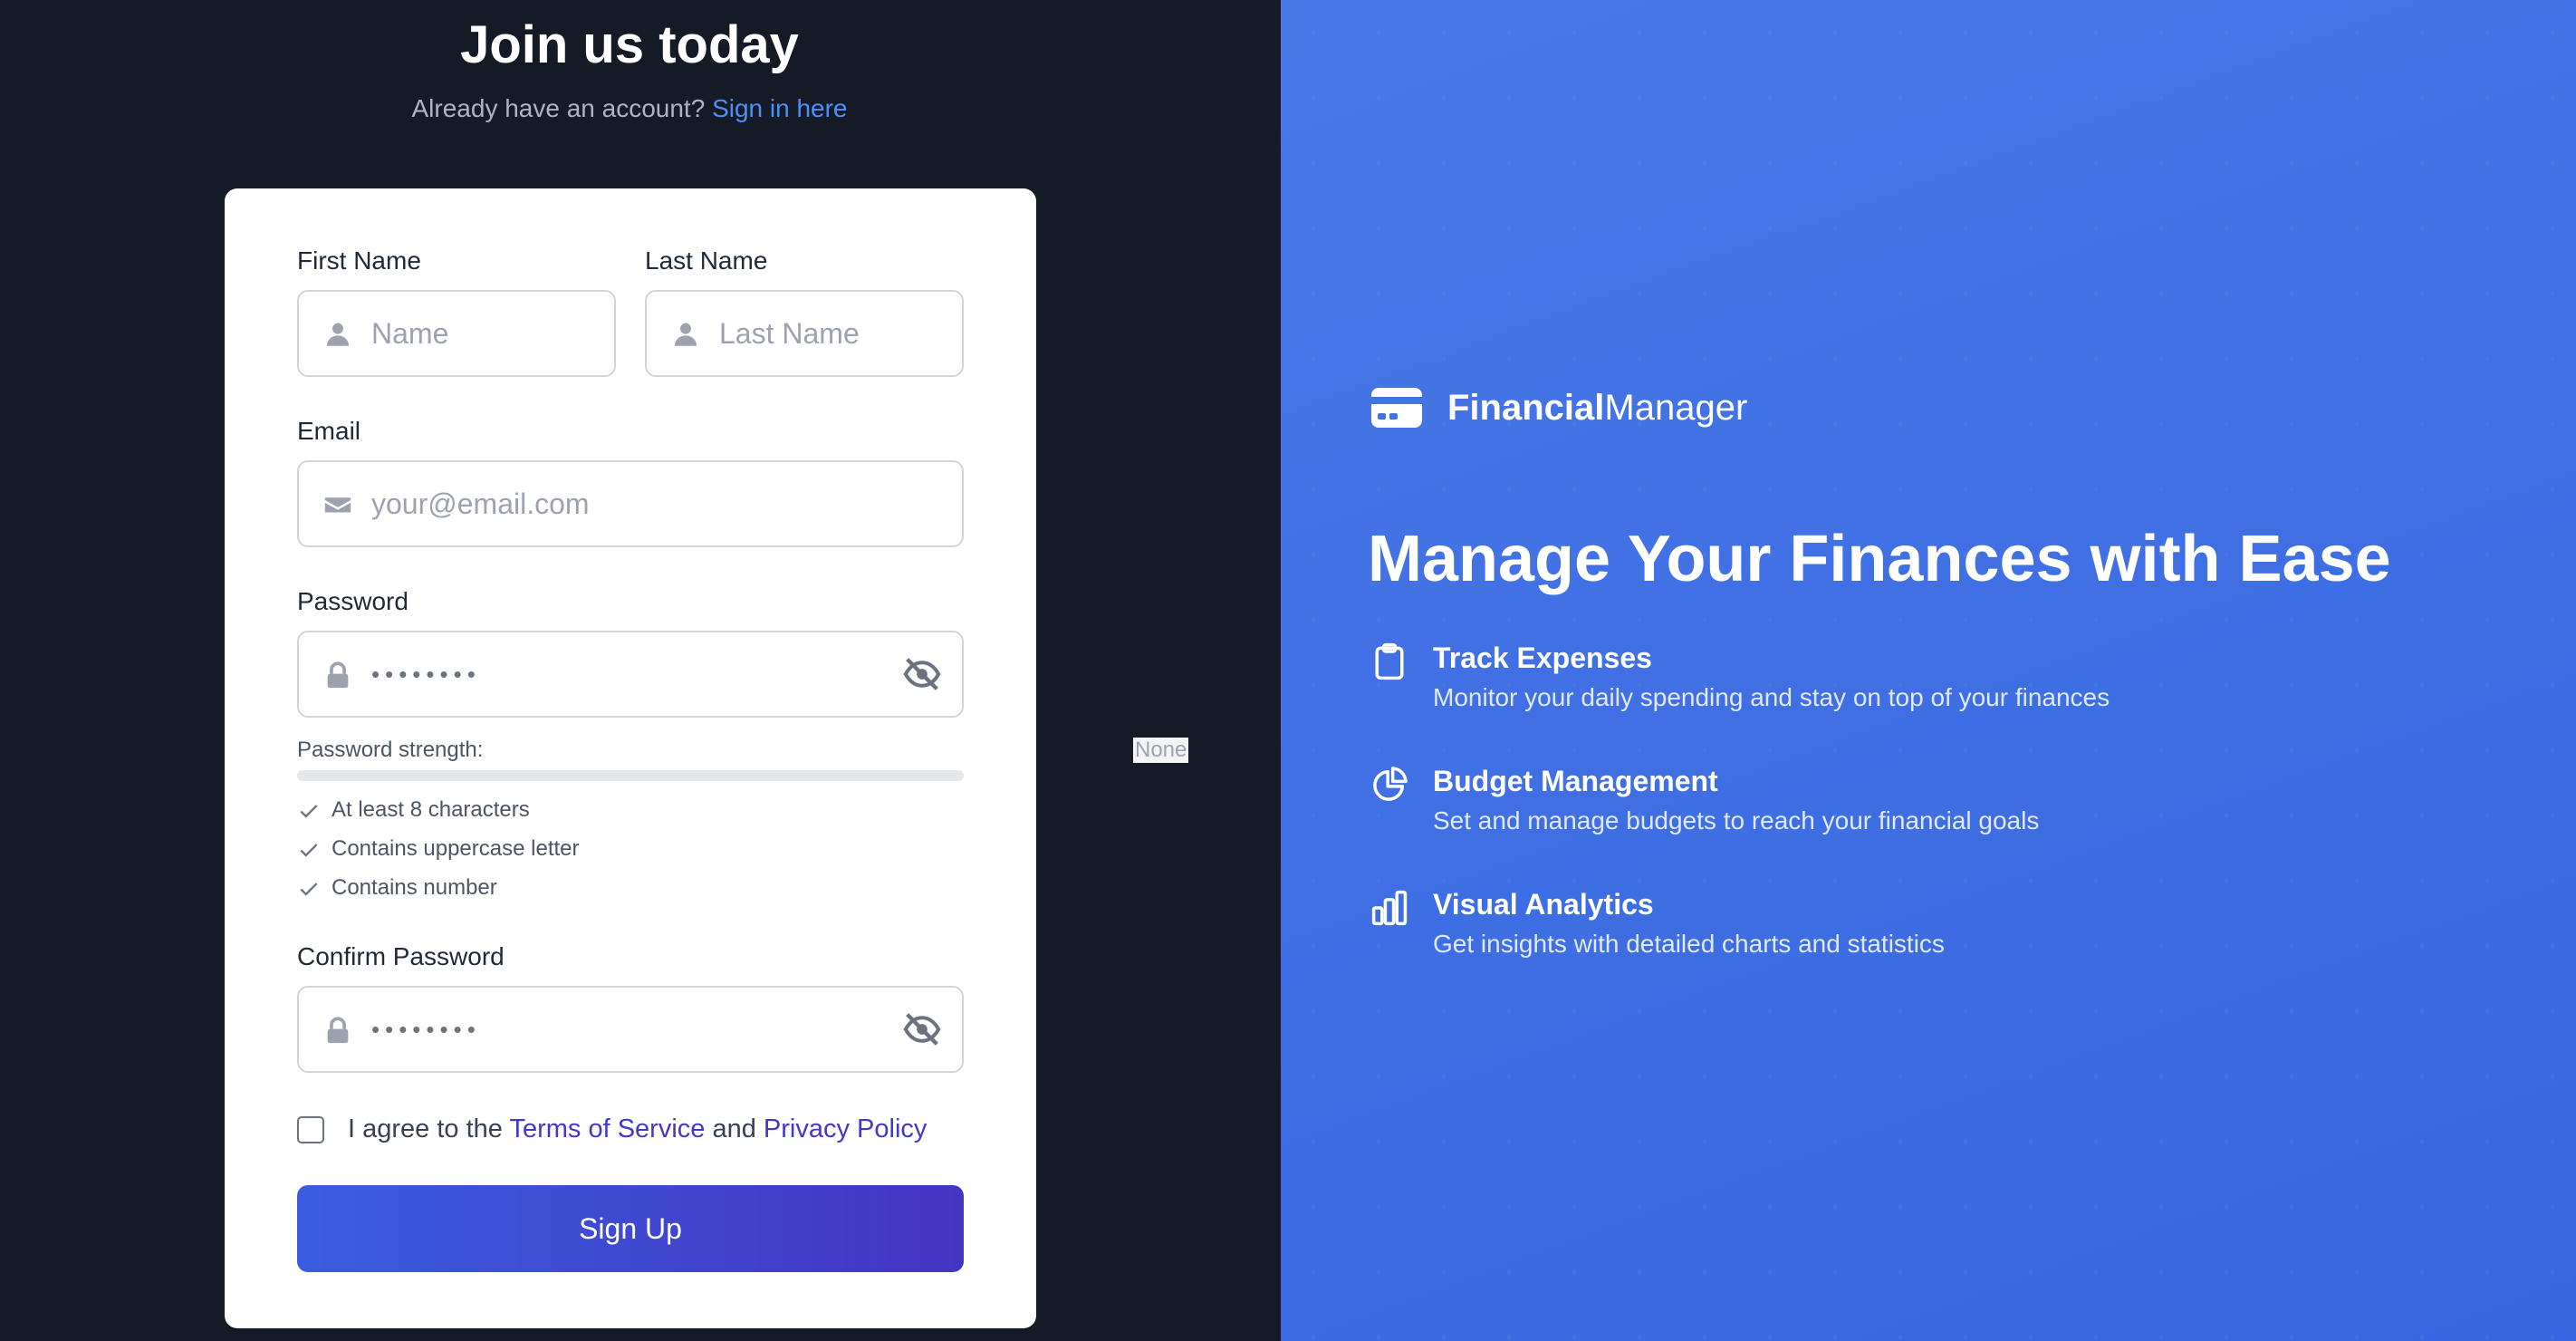 This screenshot has height=1341, width=2576. What do you see at coordinates (1543, 904) in the screenshot?
I see `feature-title: Visual Analytics` at bounding box center [1543, 904].